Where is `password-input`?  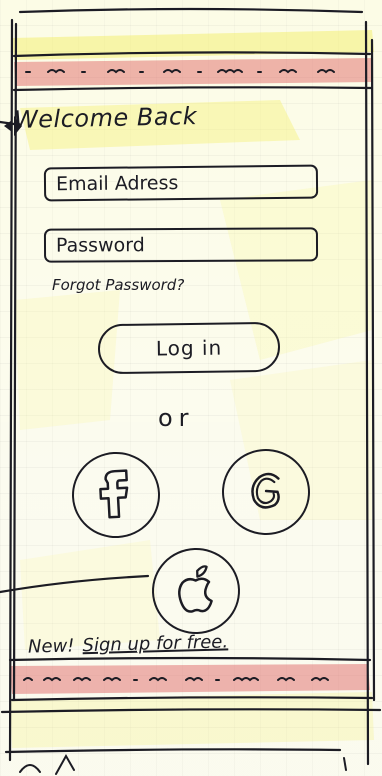 password-input is located at coordinates (181, 245).